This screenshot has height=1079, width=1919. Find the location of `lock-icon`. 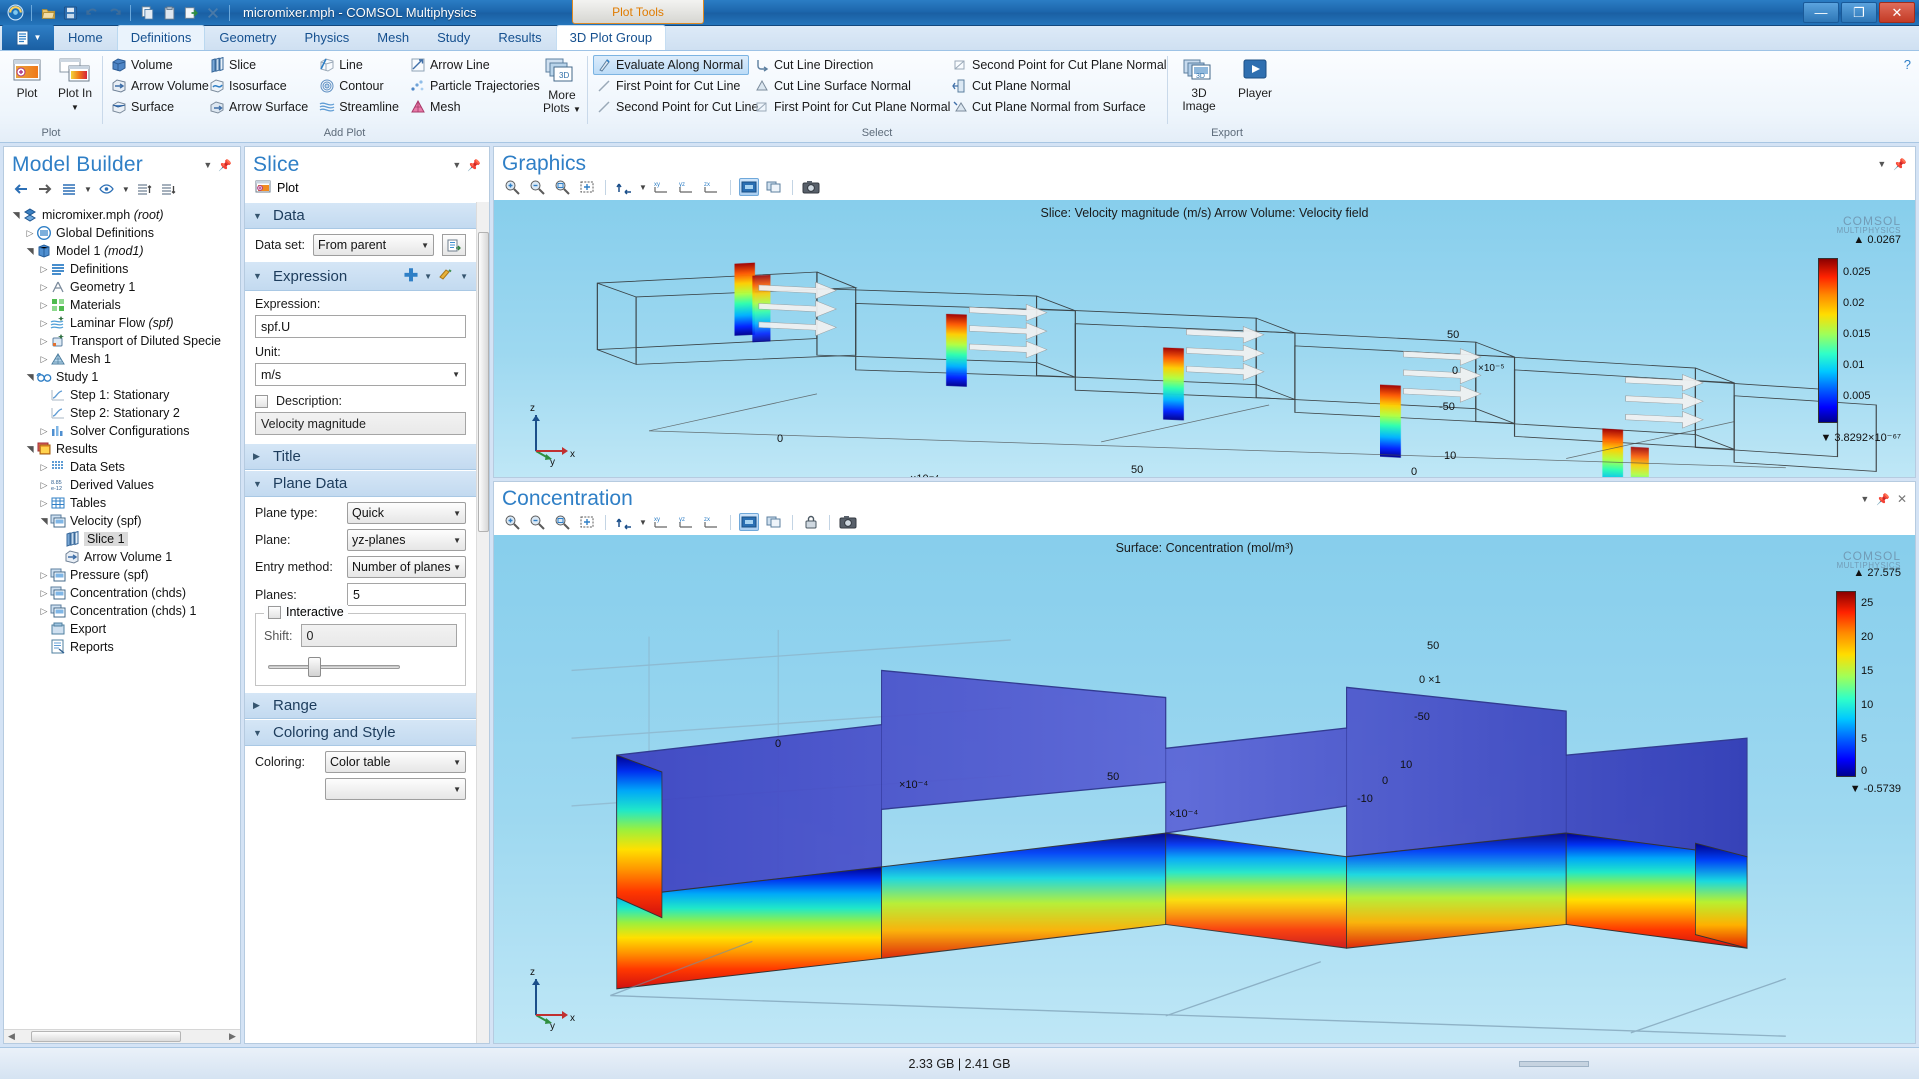

lock-icon is located at coordinates (811, 522).